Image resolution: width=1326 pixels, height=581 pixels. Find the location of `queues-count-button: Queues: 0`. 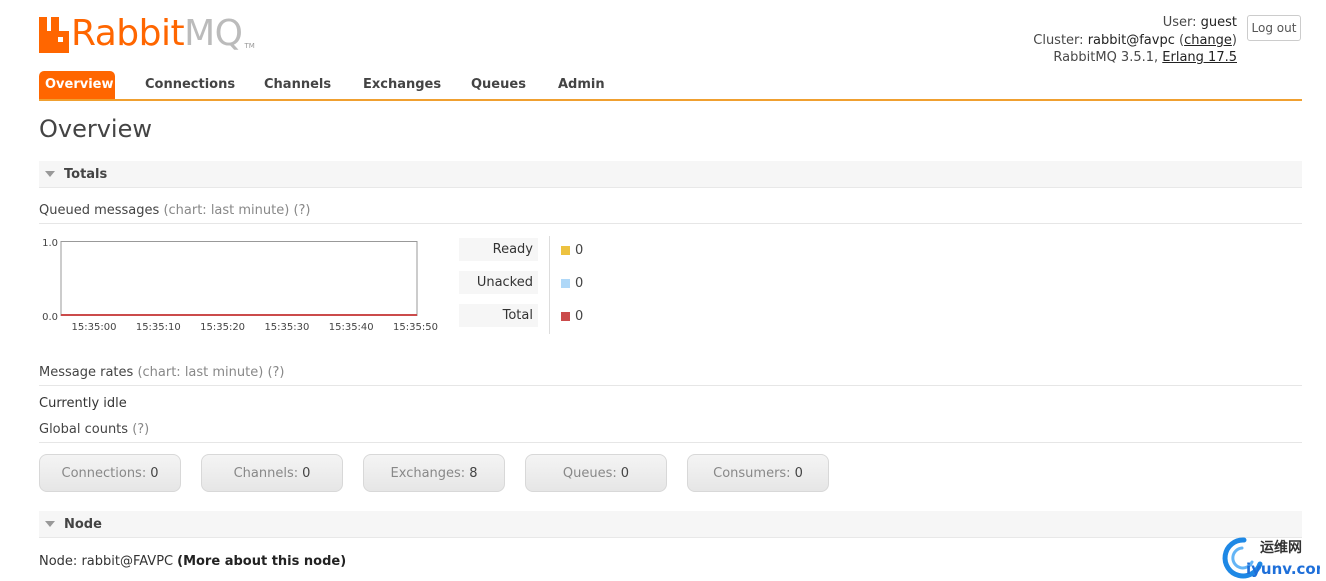

queues-count-button: Queues: 0 is located at coordinates (596, 473).